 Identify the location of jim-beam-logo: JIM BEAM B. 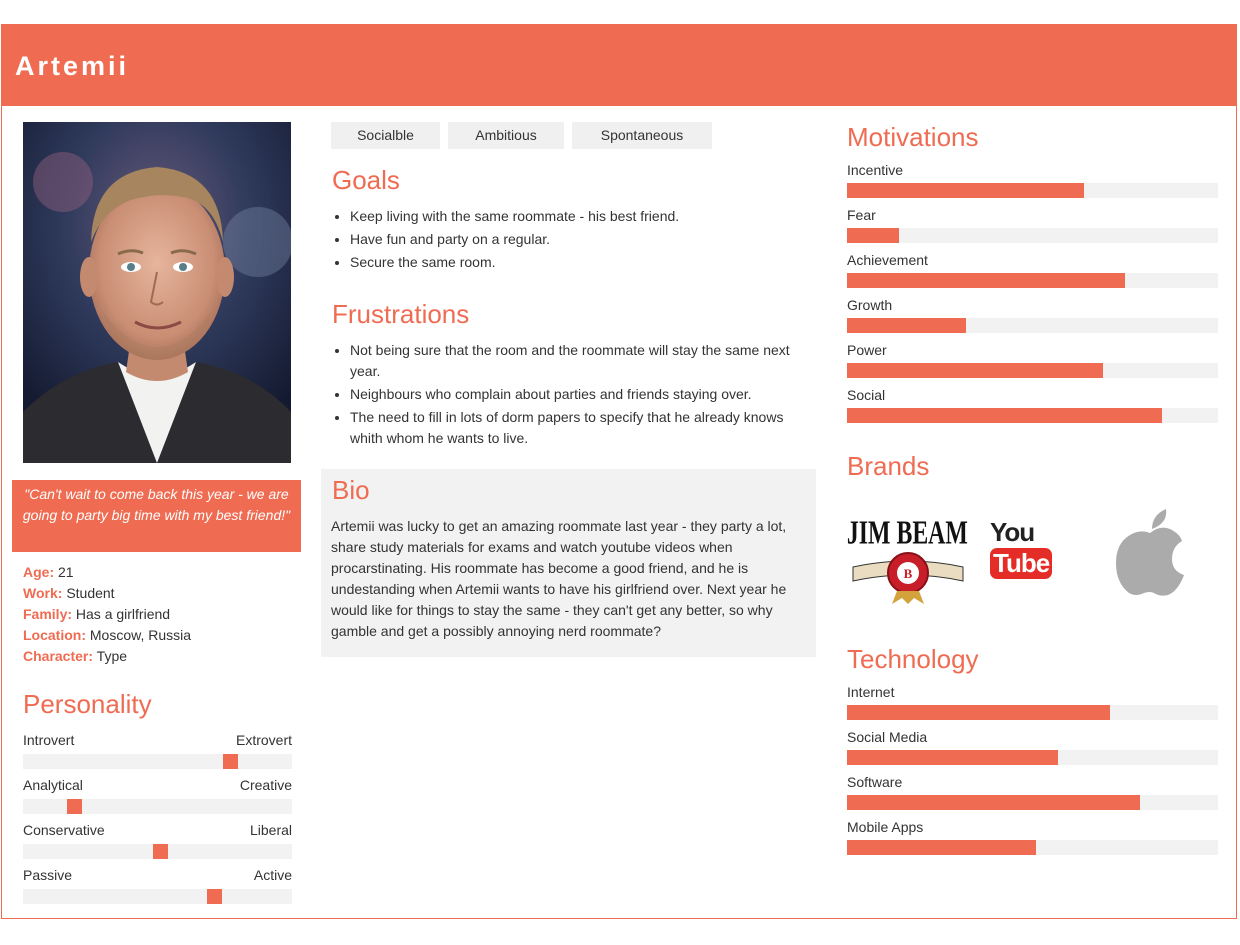
(908, 555).